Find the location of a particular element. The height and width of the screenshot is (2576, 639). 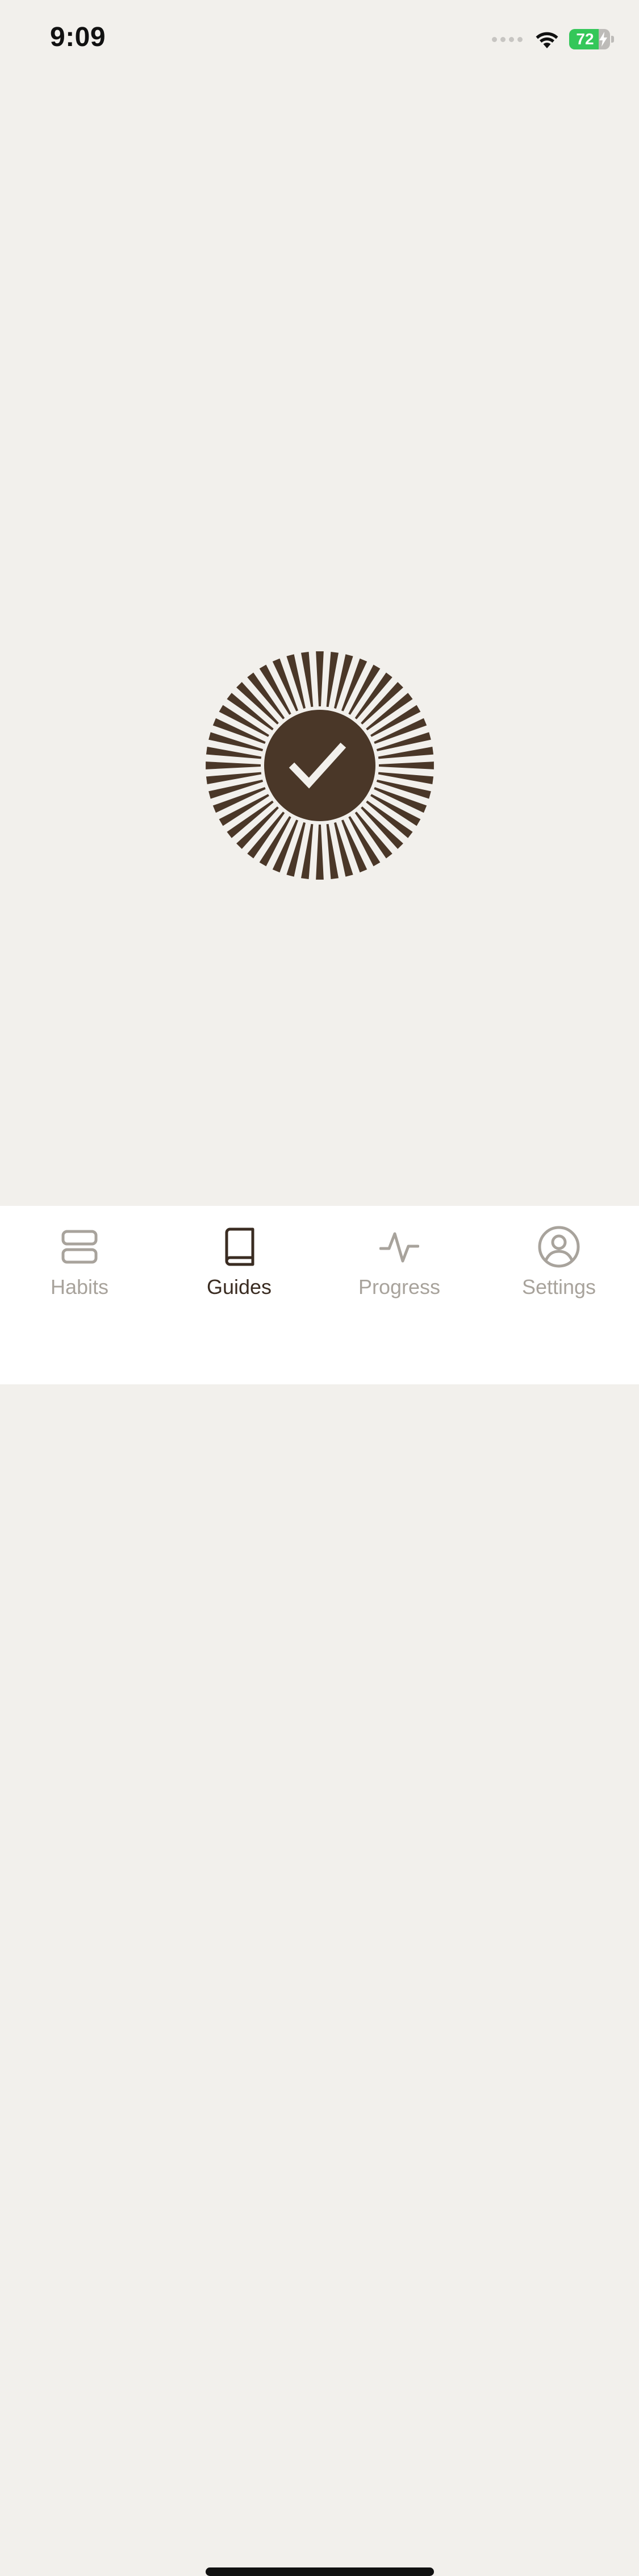

tab-settings: Settings is located at coordinates (558, 1257).